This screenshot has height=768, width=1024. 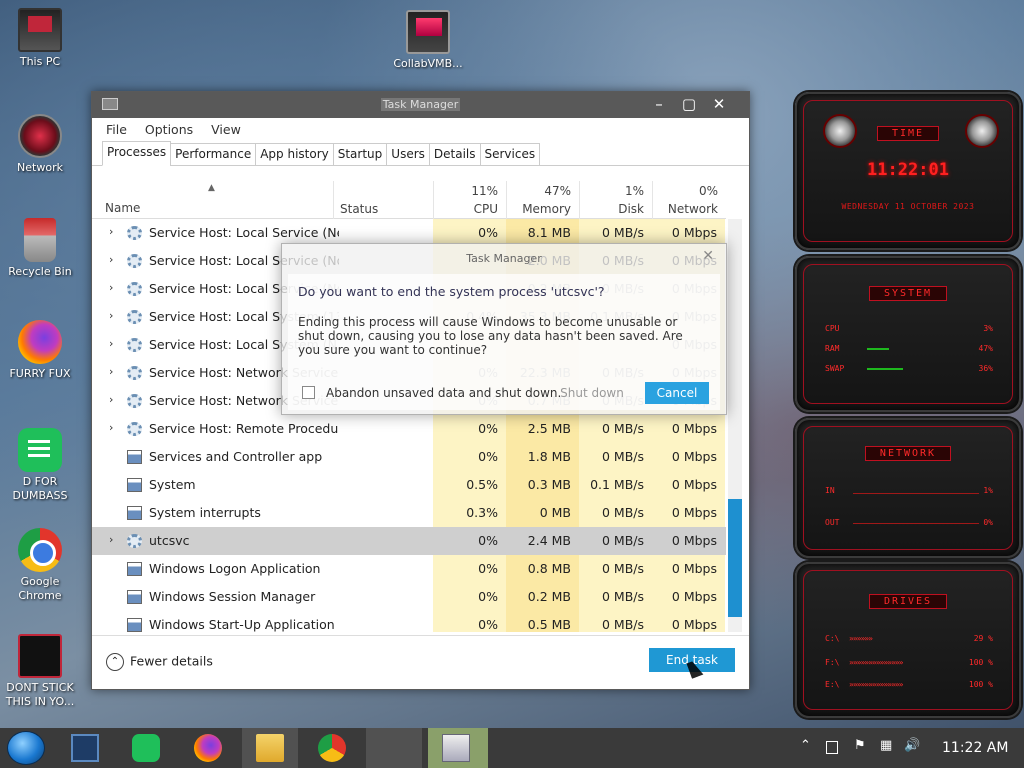 I want to click on desktop-icon-label: Network, so click(x=40, y=167).